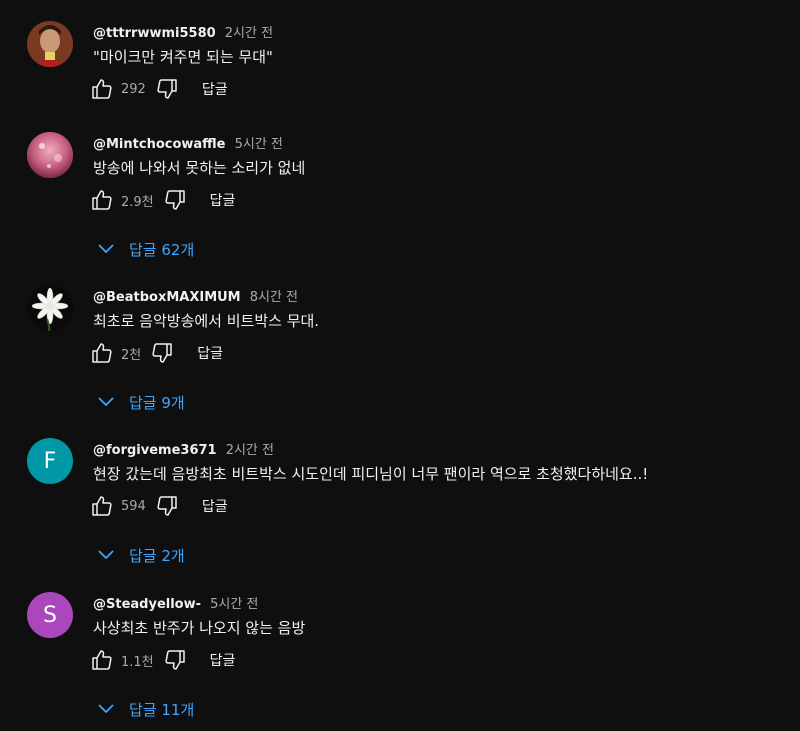 The width and height of the screenshot is (800, 731). I want to click on comment-text: "마이크만 켜주면 되는 무대", so click(183, 57).